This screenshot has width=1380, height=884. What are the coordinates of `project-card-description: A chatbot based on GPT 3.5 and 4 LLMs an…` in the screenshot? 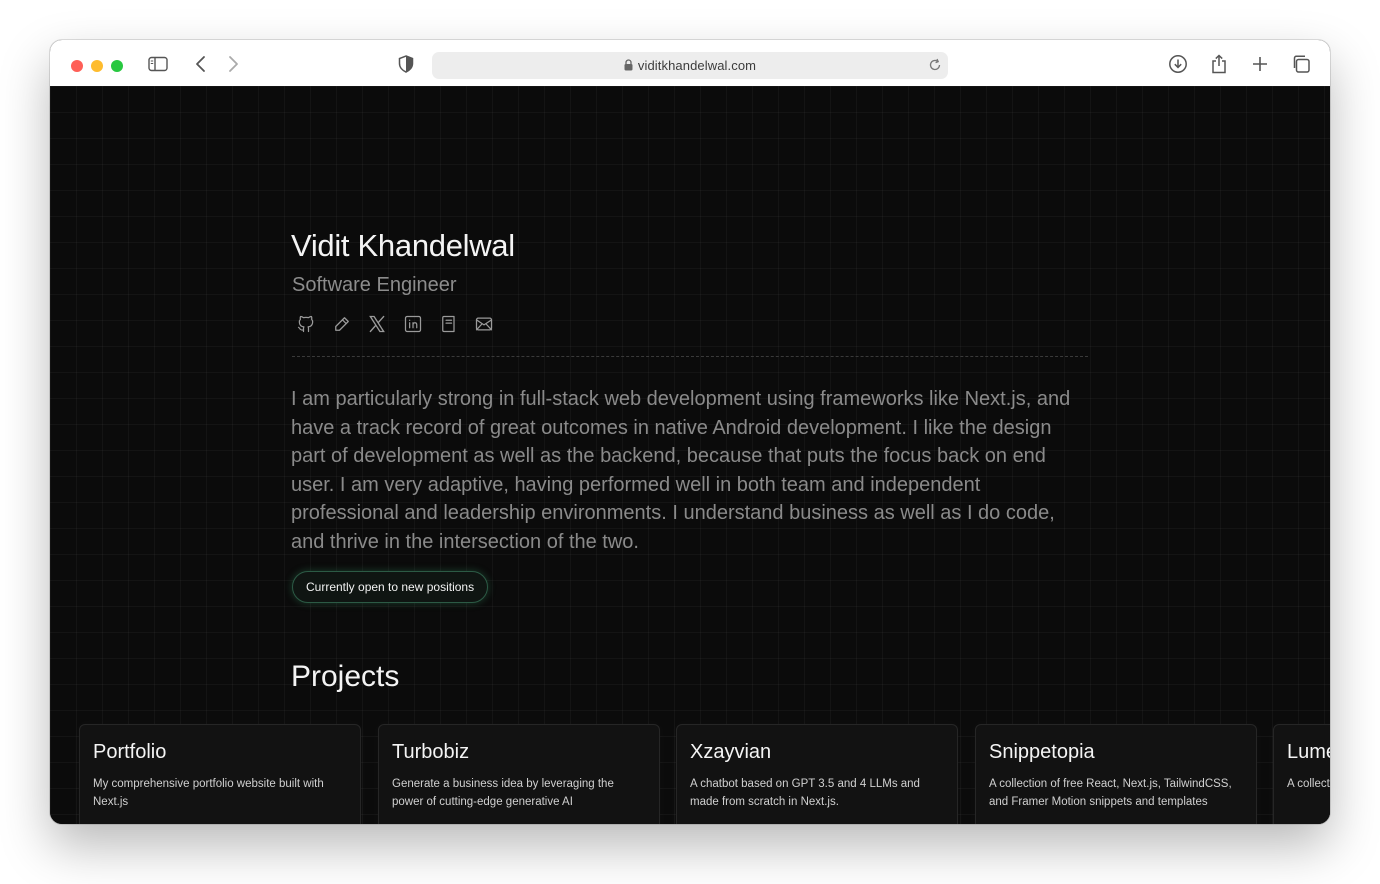 It's located at (805, 793).